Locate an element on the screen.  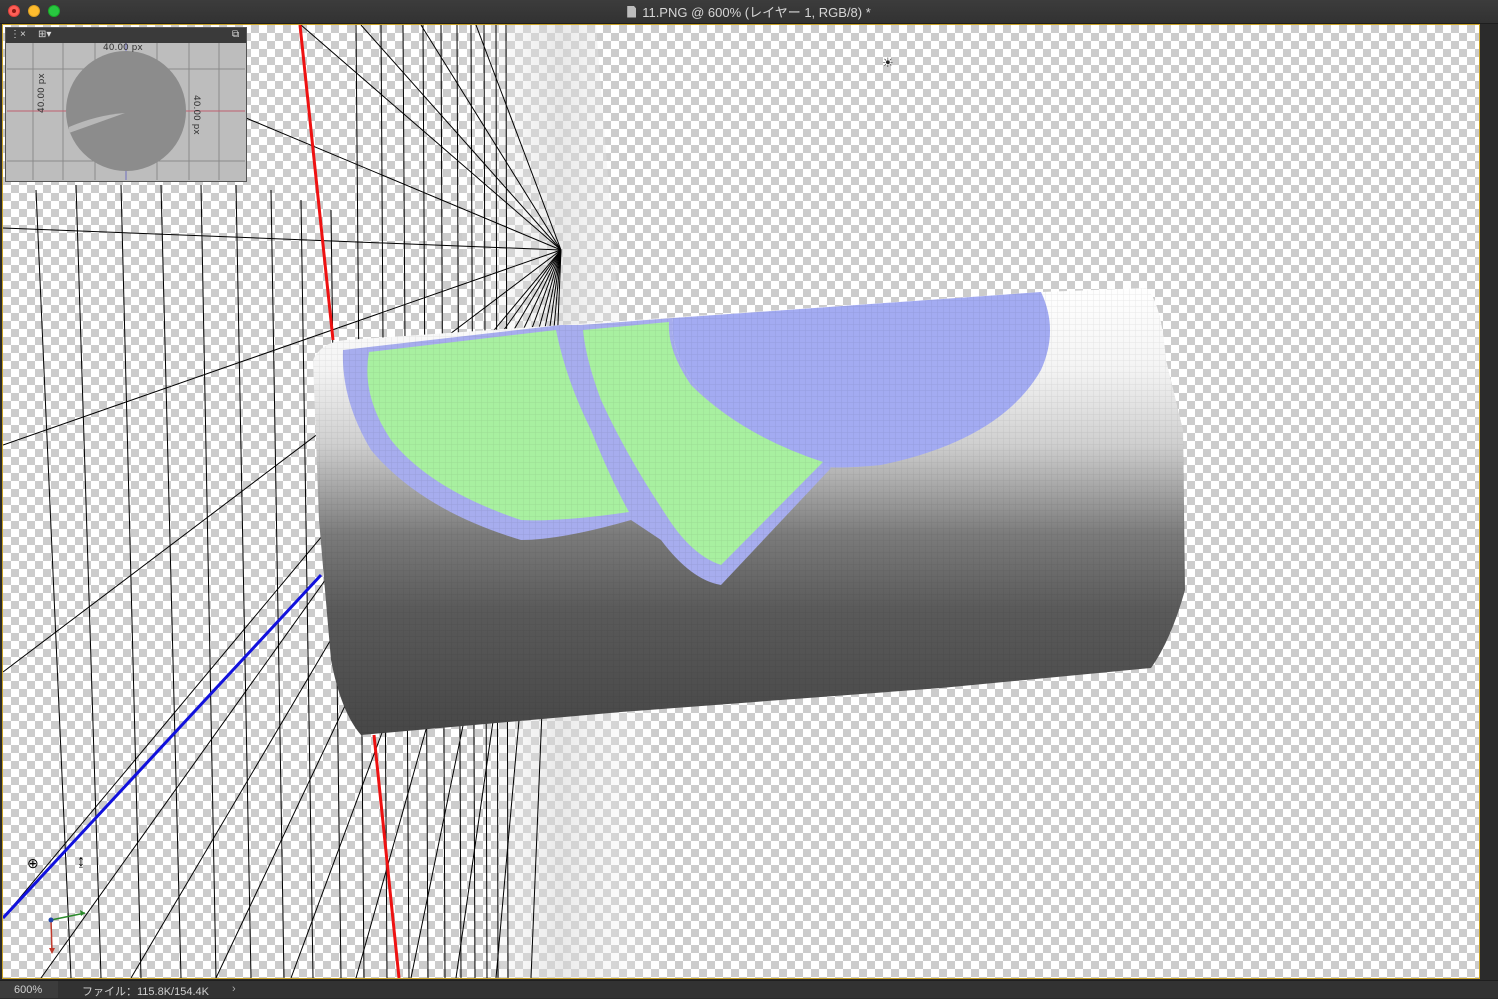
mini-view-canvas: 40.00 px 40.00 px 40.00 px is located at coordinates (126, 111).